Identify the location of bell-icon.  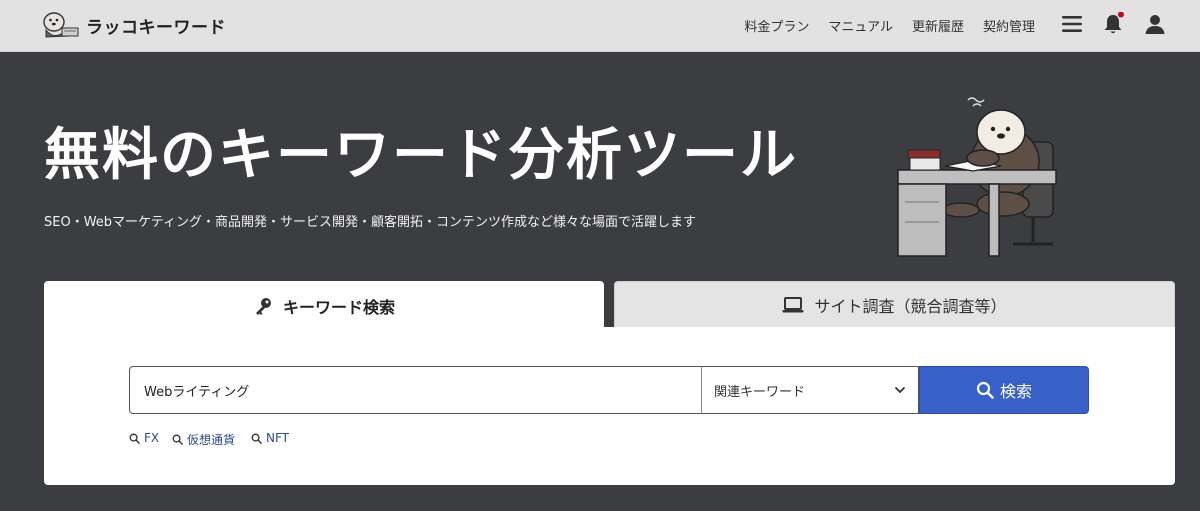
(1113, 23).